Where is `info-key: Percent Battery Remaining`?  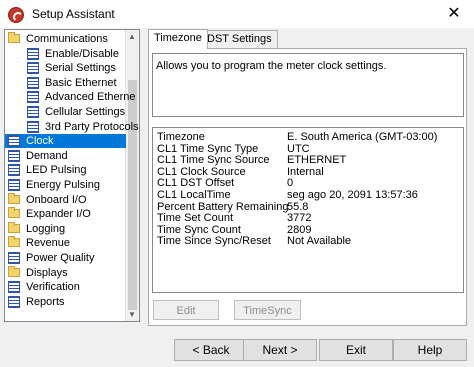 info-key: Percent Battery Remaining is located at coordinates (223, 206).